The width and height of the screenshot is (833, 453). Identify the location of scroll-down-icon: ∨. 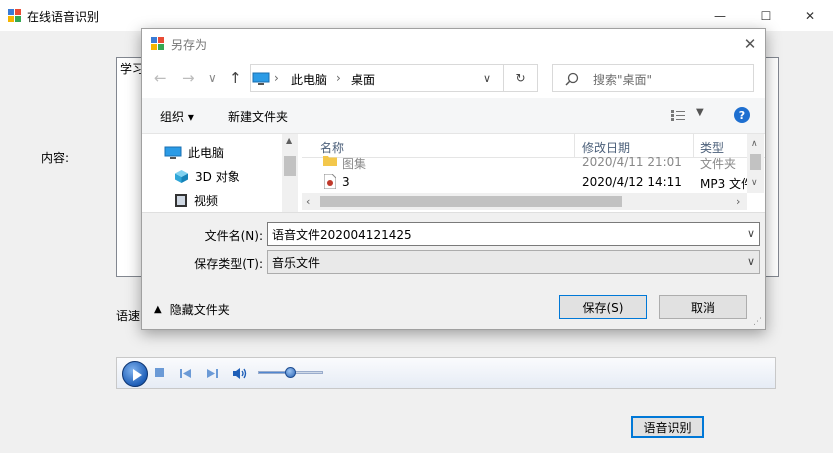
(754, 183).